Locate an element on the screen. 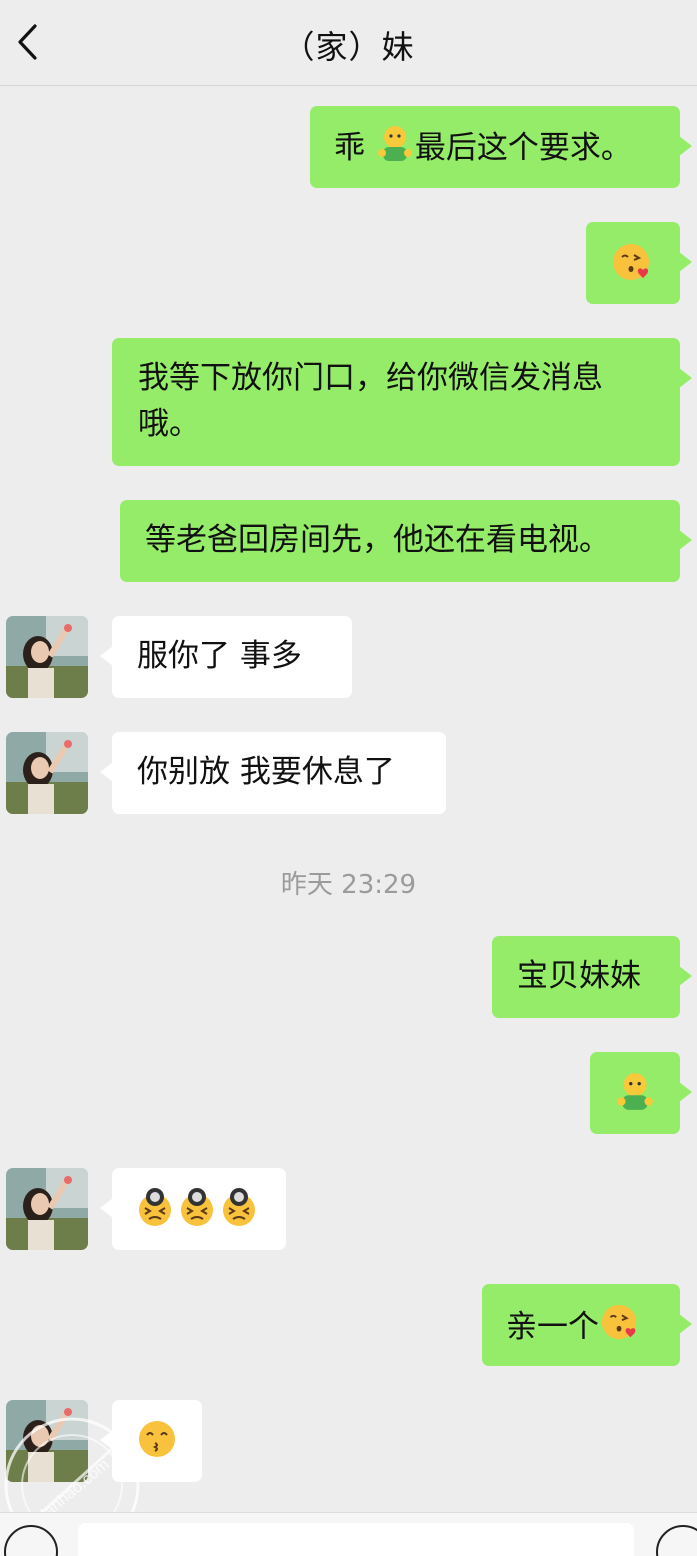 This screenshot has height=1556, width=697. message-text: 亲一个 is located at coordinates (552, 1327).